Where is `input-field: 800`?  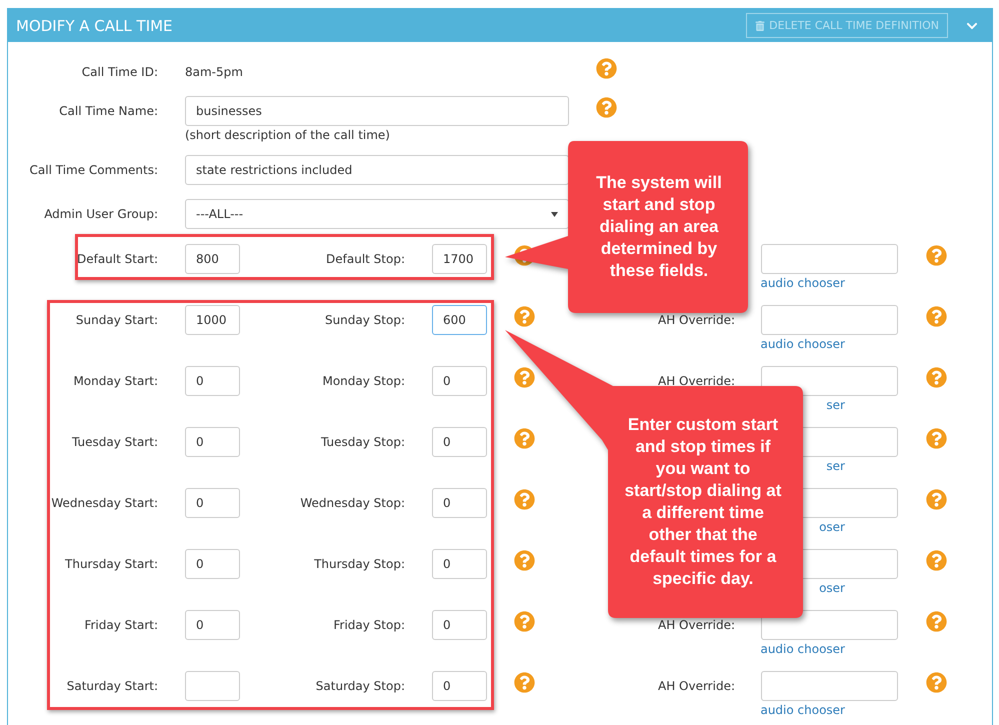
input-field: 800 is located at coordinates (212, 259).